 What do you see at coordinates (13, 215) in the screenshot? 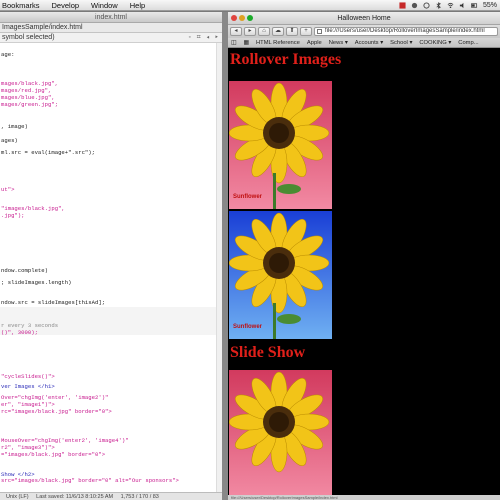
I see `code-line: .jpg");` at bounding box center [13, 215].